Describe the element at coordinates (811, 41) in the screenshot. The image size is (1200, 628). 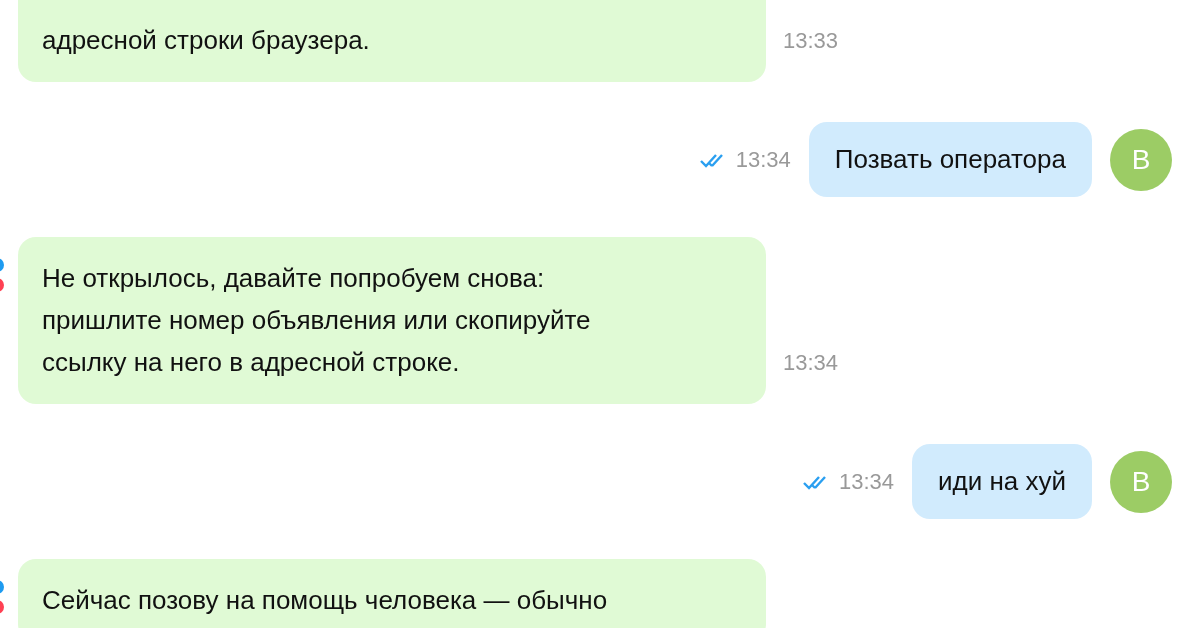
I see `message-time: 13:33` at that location.